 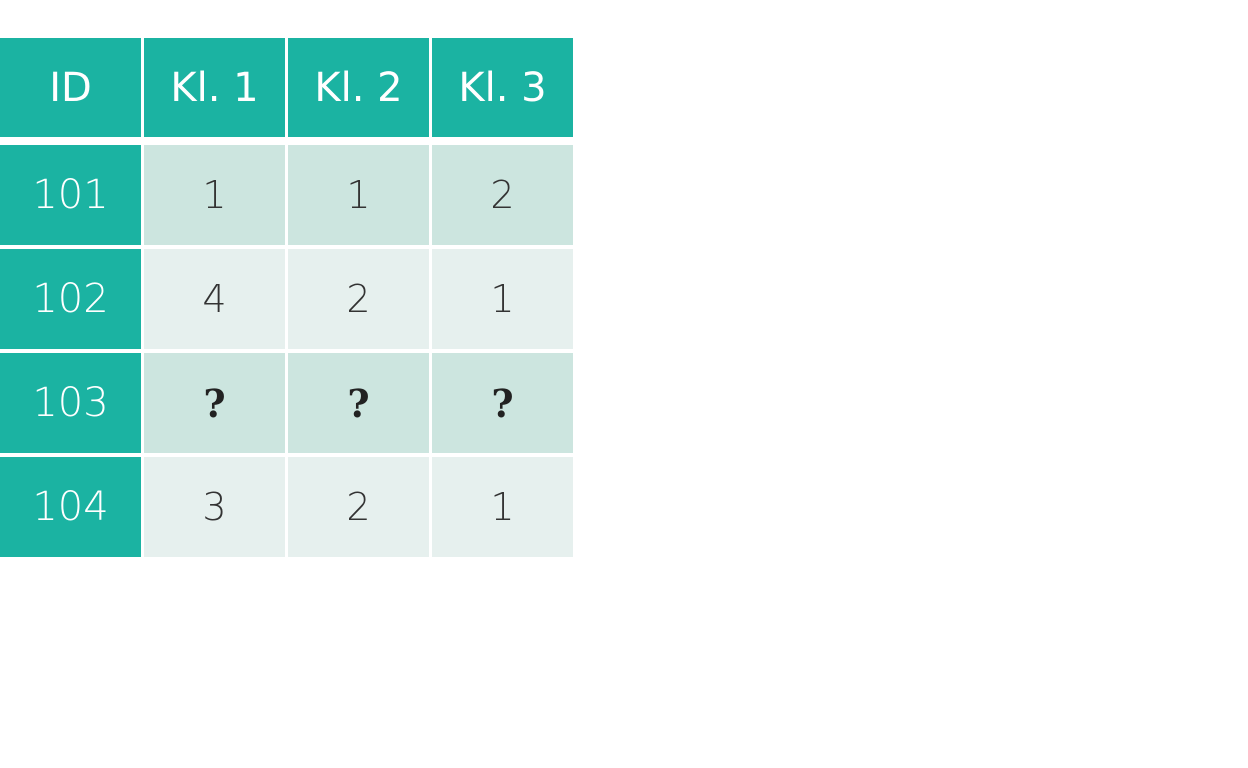 I want to click on table-row: 103 ? ? ?, so click(x=286, y=403).